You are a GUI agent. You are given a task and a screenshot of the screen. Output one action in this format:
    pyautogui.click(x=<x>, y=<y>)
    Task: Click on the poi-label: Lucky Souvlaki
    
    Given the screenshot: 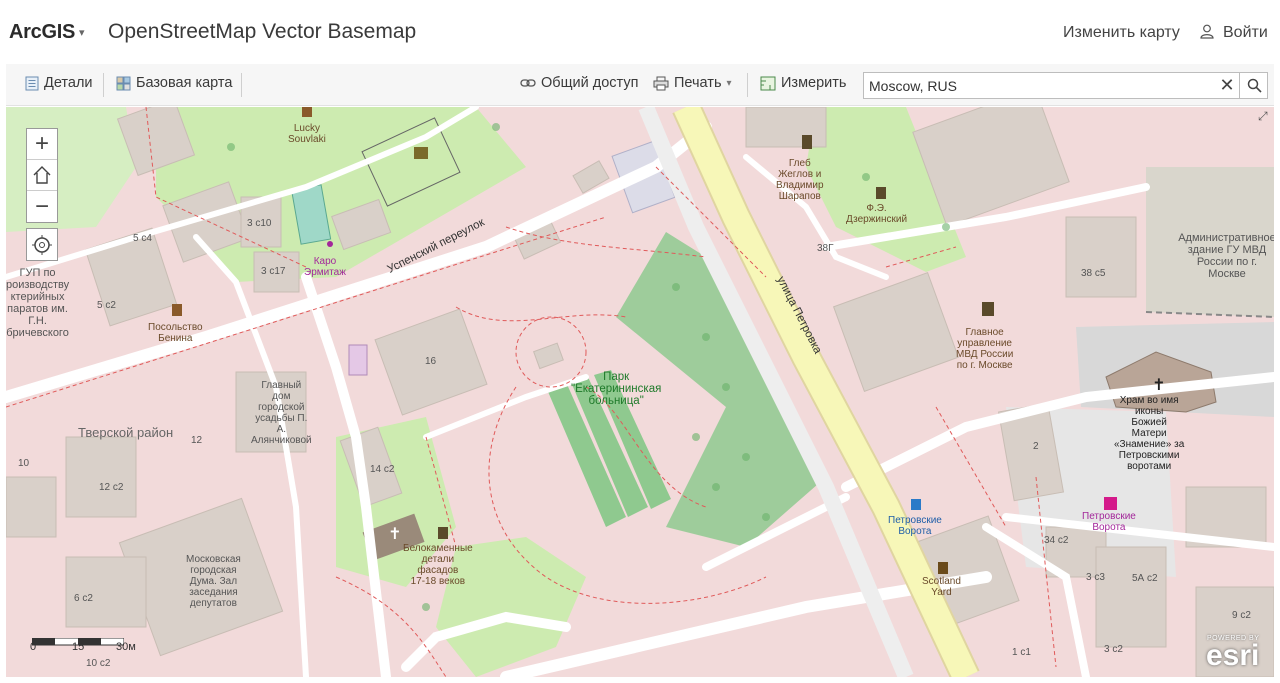 What is the action you would take?
    pyautogui.click(x=307, y=134)
    